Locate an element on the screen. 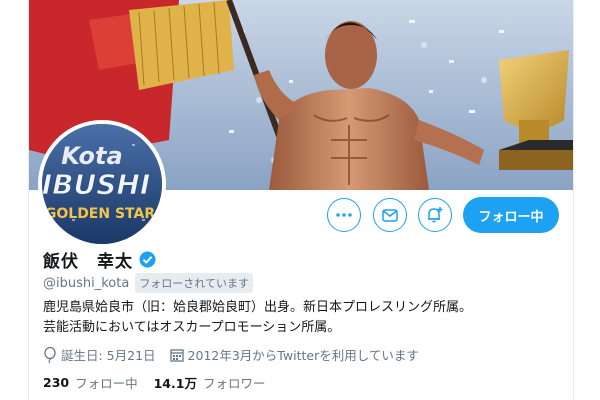 The height and width of the screenshot is (400, 600). avatar-text-top: Kota is located at coordinates (91, 156).